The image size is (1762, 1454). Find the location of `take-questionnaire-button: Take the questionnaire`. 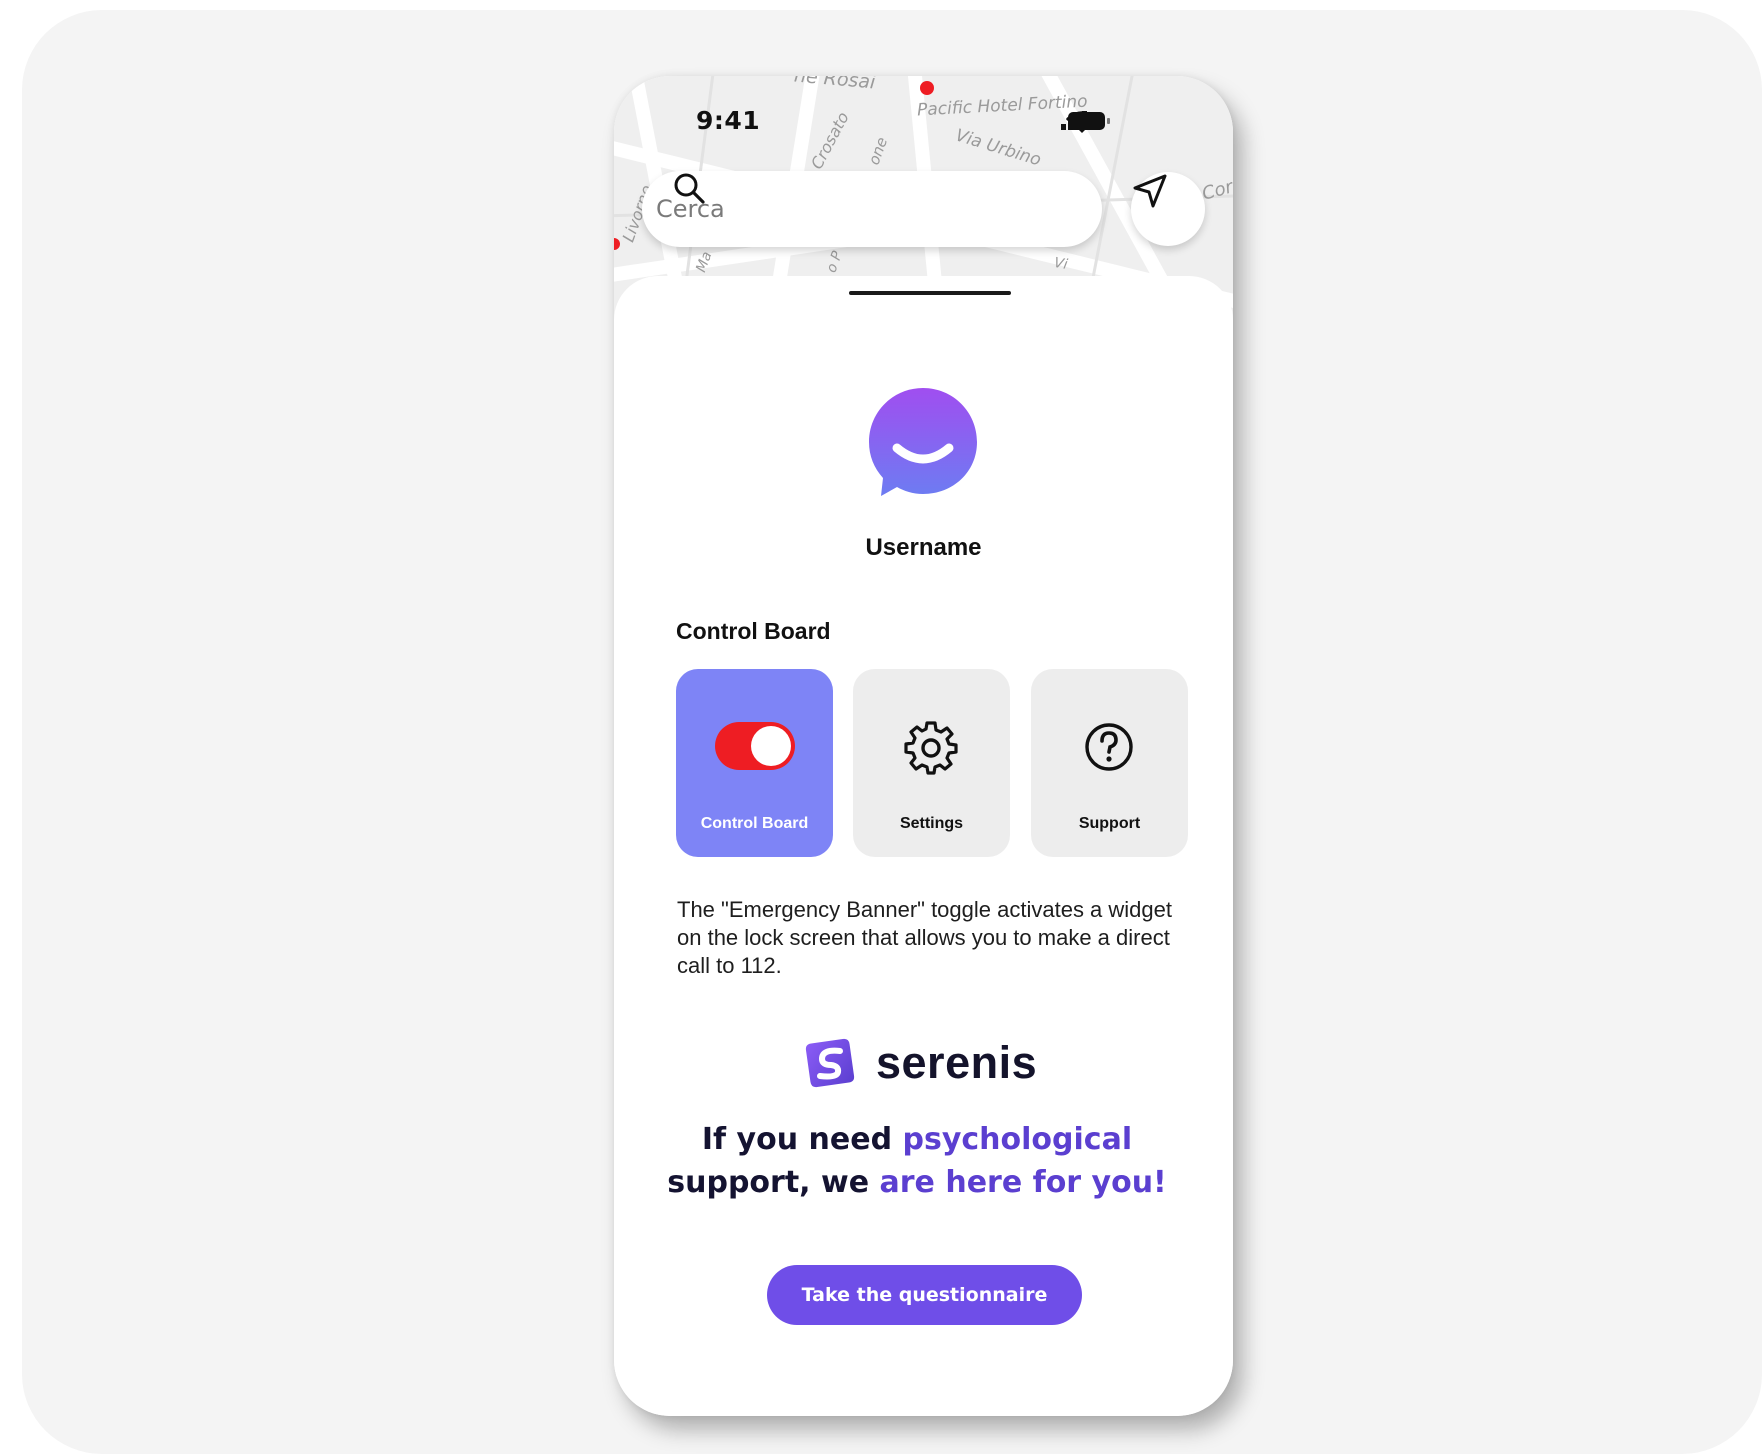

take-questionnaire-button: Take the questionnaire is located at coordinates (924, 1295).